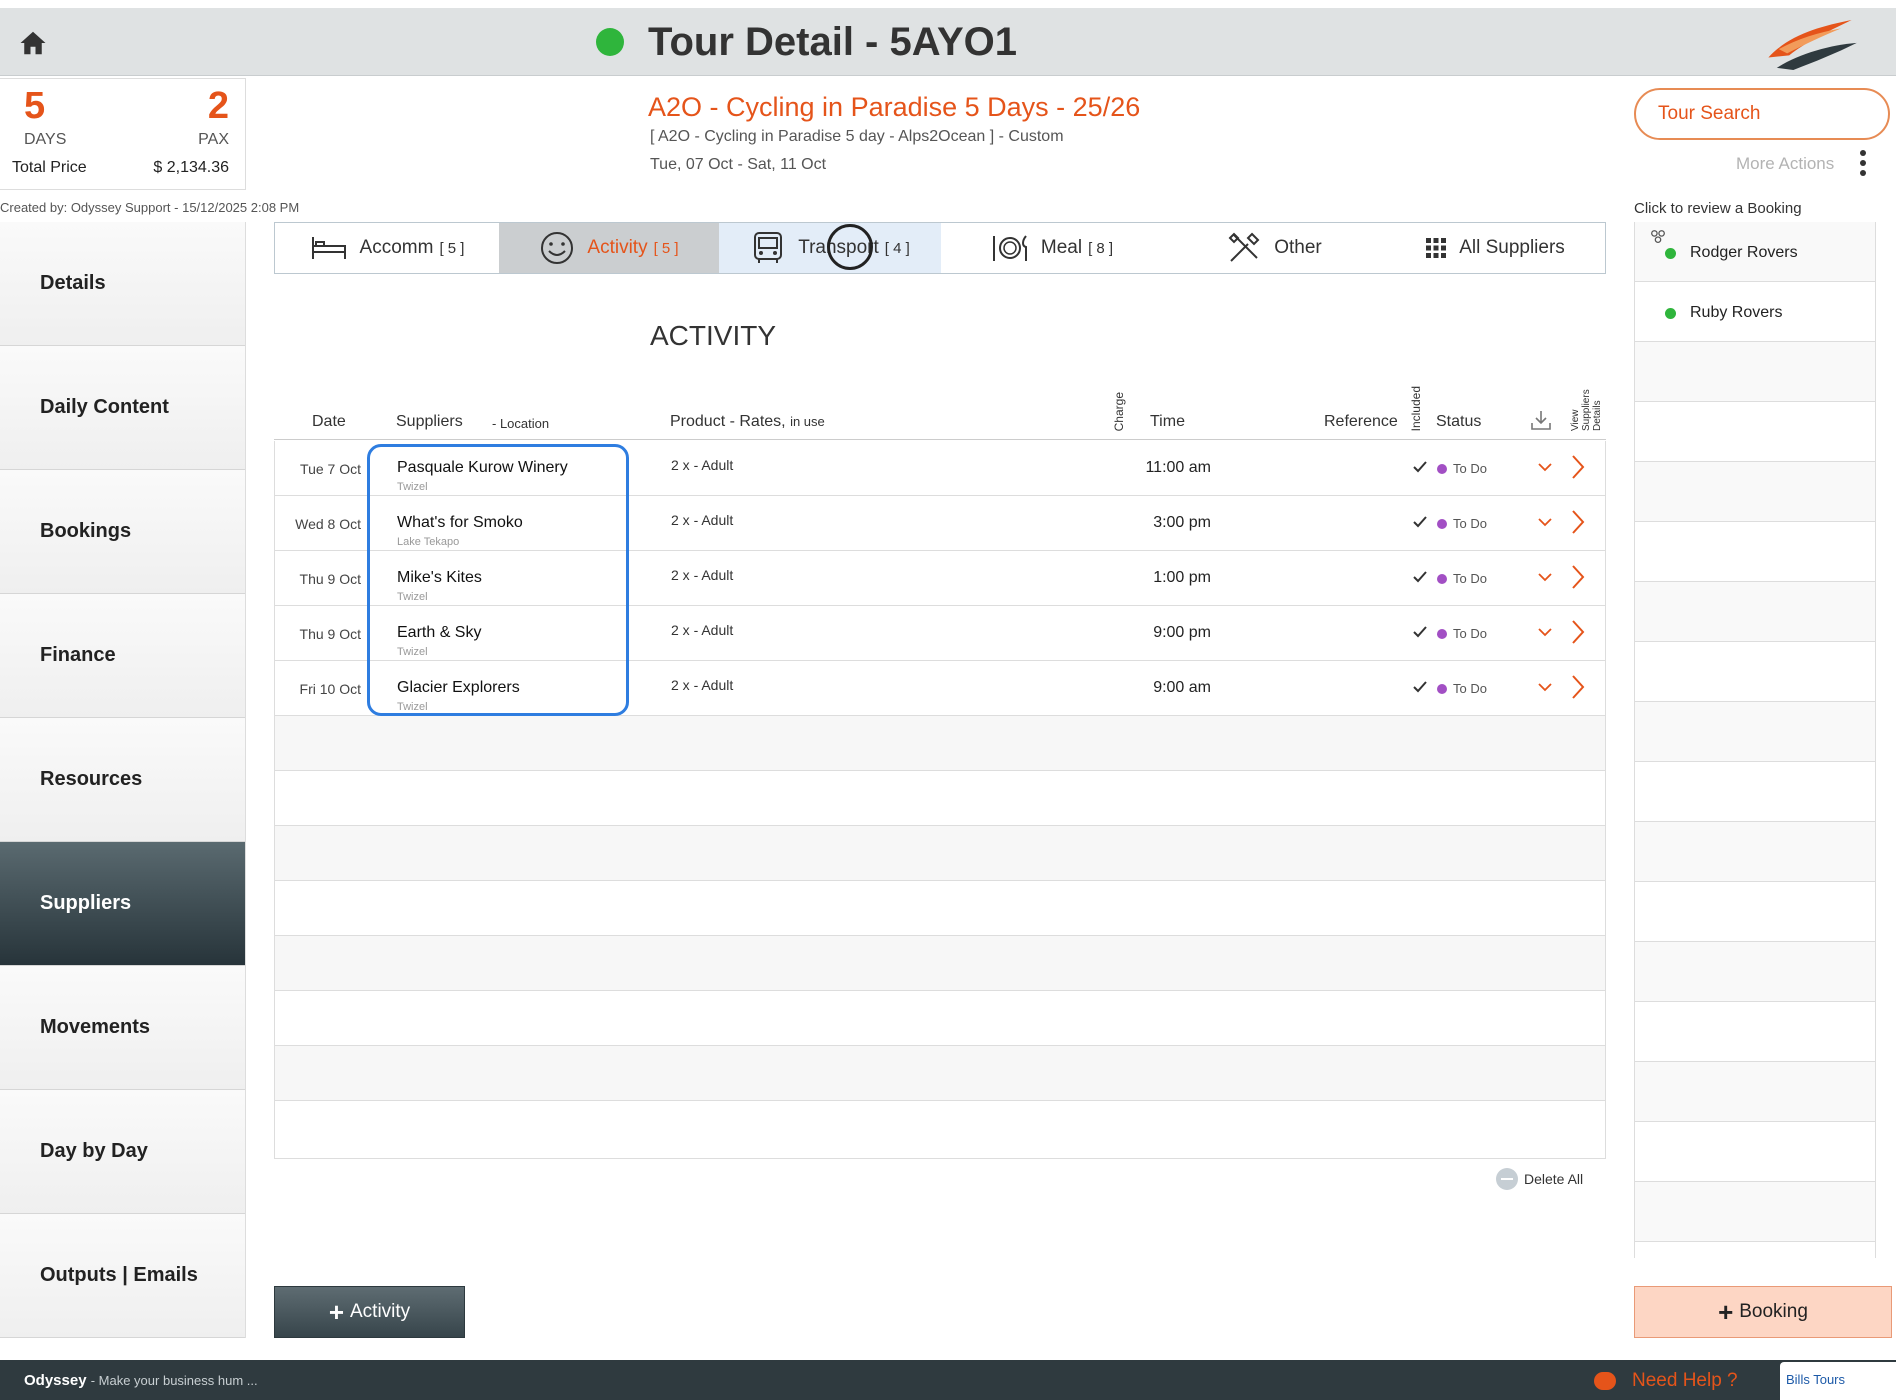 This screenshot has width=1896, height=1400. I want to click on home-icon, so click(33, 43).